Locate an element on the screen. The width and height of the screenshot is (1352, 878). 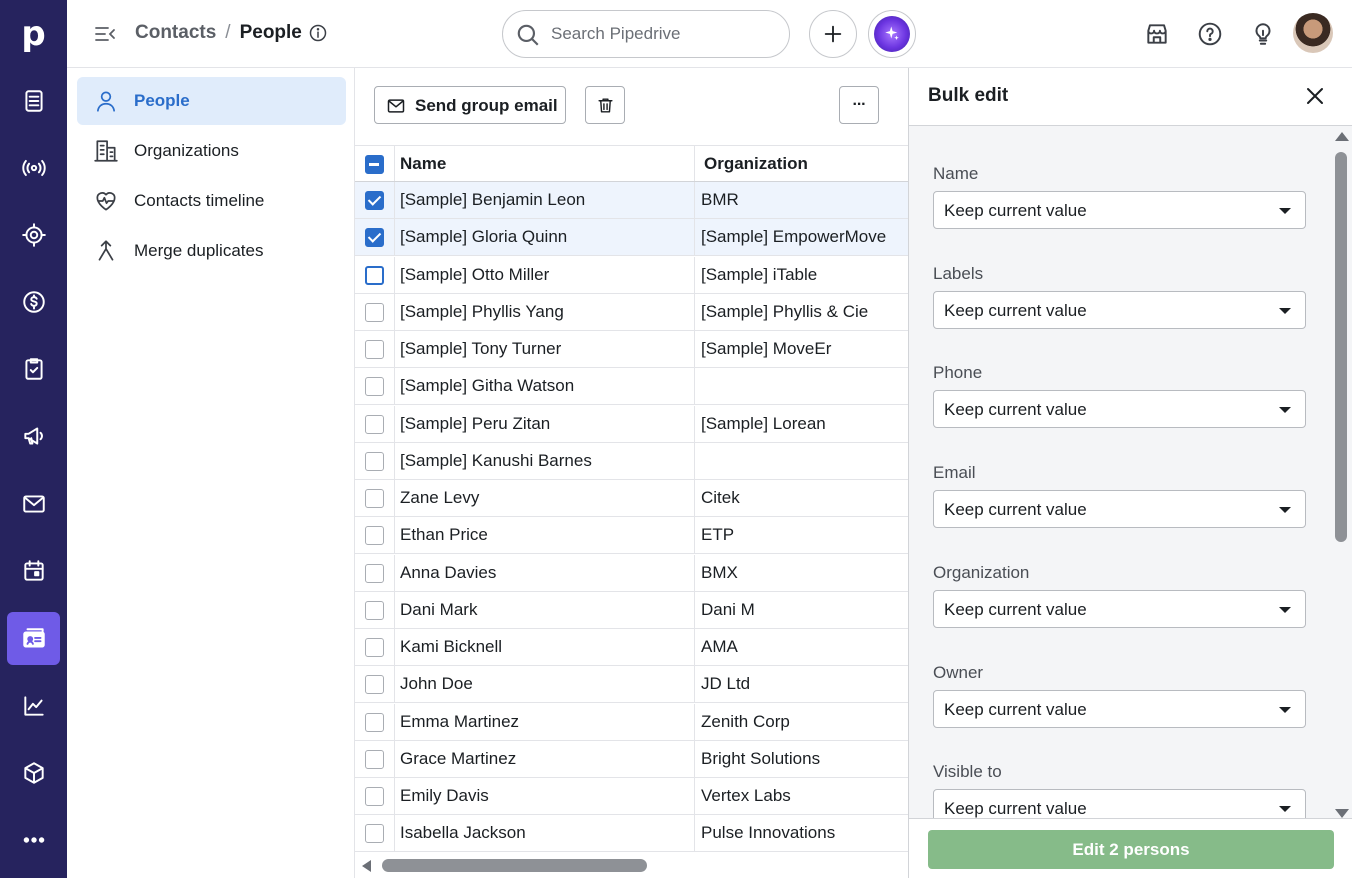
vertical-scrollbar is located at coordinates (1341, 475).